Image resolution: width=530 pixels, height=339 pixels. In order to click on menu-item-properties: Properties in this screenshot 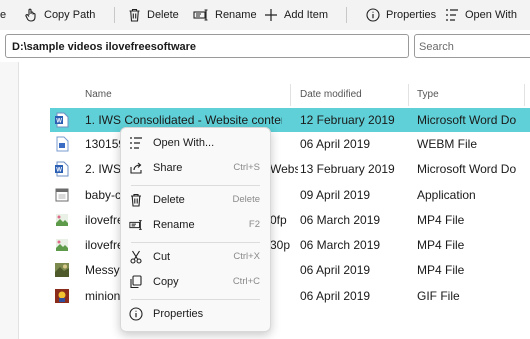, I will do `click(195, 314)`.